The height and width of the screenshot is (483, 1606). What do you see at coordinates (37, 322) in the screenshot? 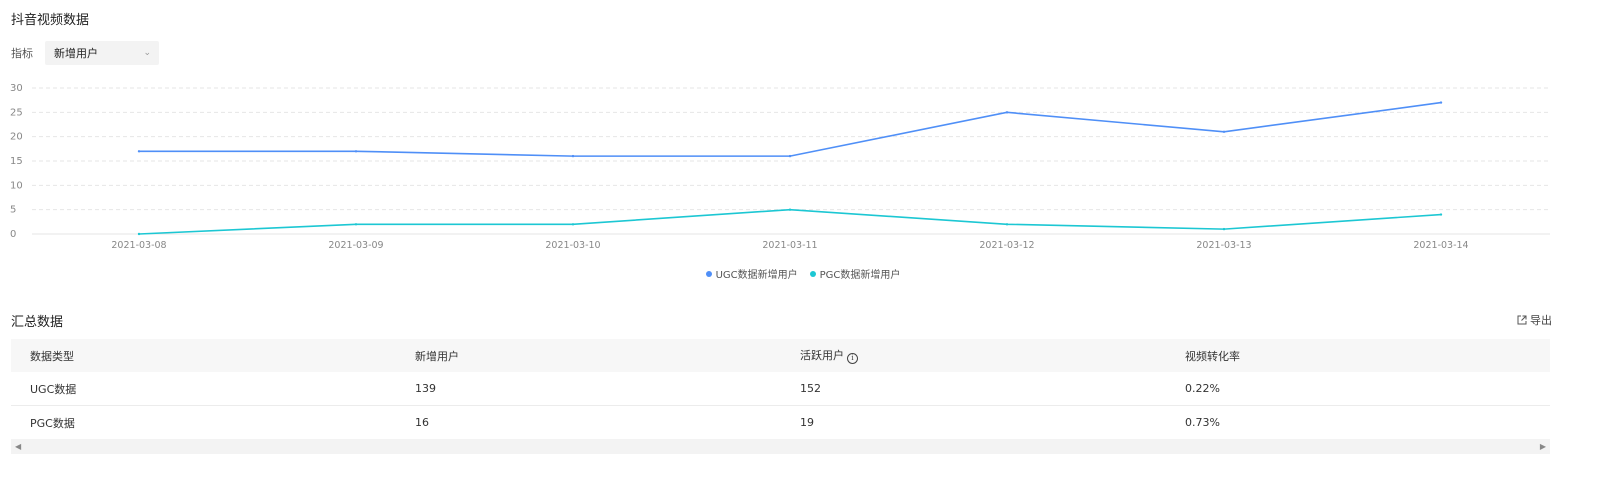
I see `summary-title: 汇总数据` at bounding box center [37, 322].